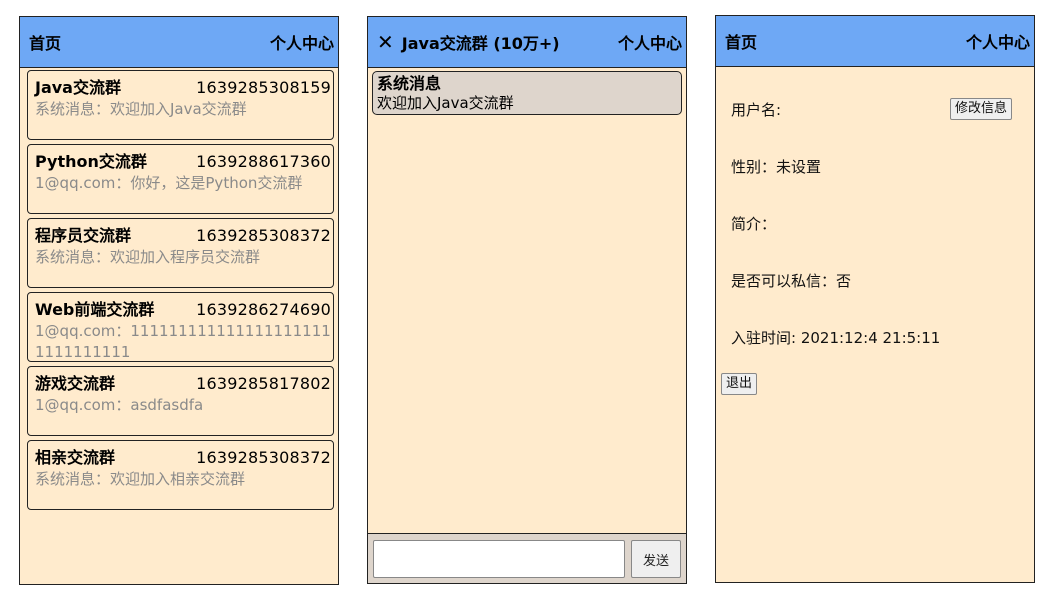 The image size is (1058, 604). What do you see at coordinates (183, 341) in the screenshot?
I see `conversation-last-message: 1@qq.com：1111111111111111111111111111111` at bounding box center [183, 341].